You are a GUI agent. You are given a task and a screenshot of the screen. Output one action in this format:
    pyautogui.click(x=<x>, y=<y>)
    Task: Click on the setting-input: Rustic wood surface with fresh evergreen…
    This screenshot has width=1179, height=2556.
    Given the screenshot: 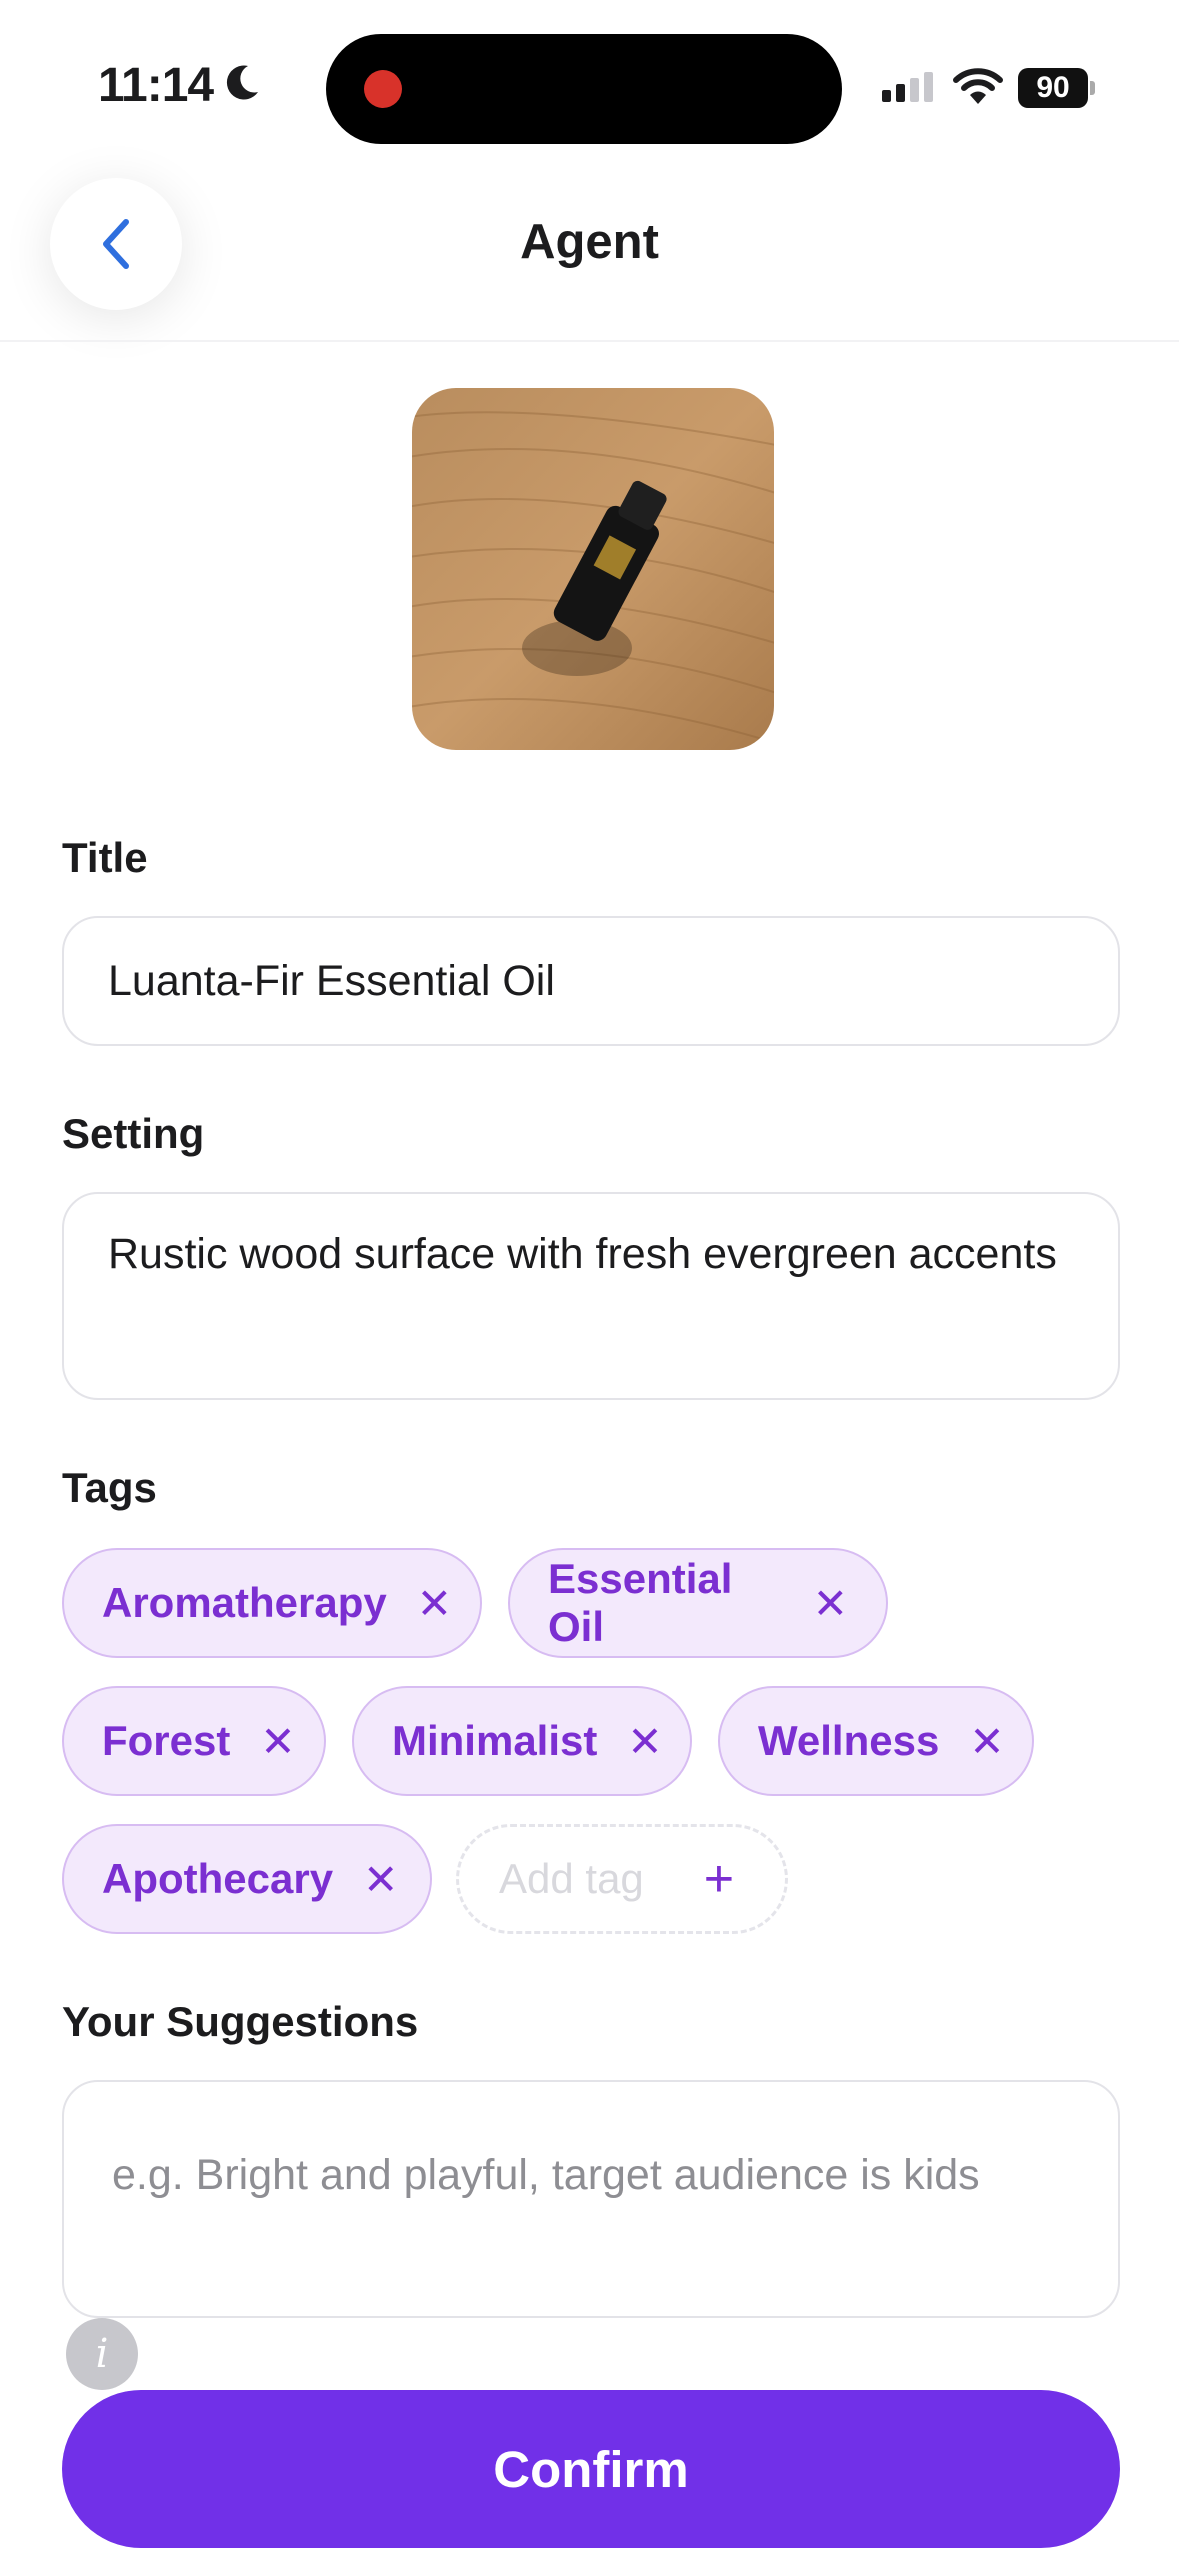 What is the action you would take?
    pyautogui.click(x=591, y=1296)
    